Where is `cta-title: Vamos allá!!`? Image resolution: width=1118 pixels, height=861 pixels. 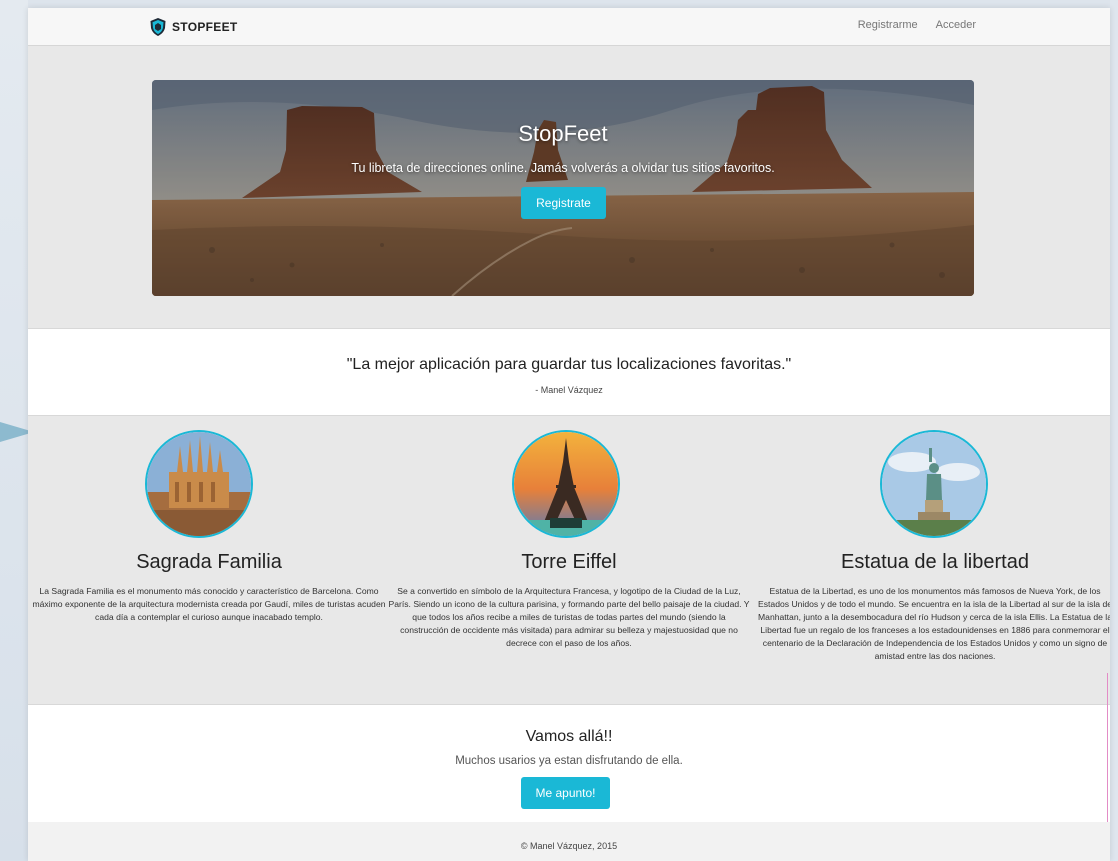 cta-title: Vamos allá!! is located at coordinates (569, 736).